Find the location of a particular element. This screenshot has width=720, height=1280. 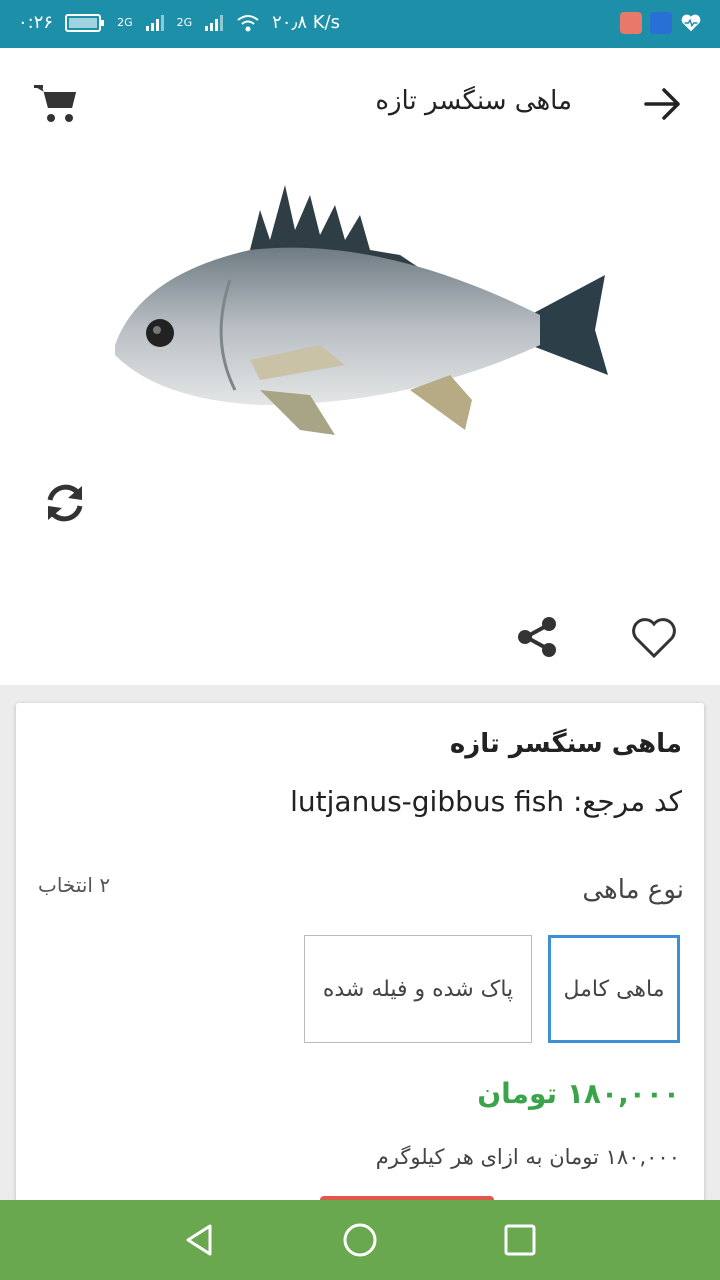

signal-icon is located at coordinates (154, 22).